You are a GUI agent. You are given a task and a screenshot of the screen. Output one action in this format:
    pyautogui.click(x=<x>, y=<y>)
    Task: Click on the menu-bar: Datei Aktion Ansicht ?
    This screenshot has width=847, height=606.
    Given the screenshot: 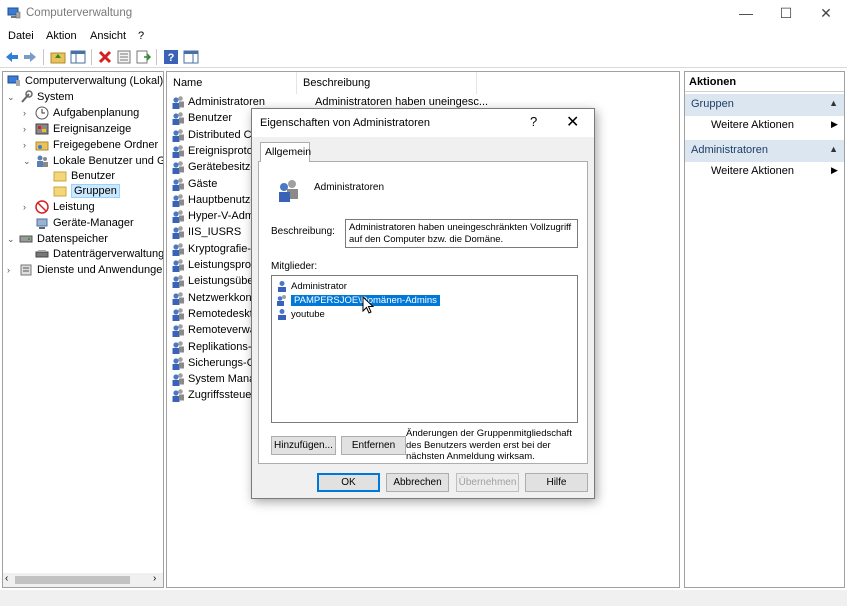 What is the action you would take?
    pyautogui.click(x=423, y=37)
    